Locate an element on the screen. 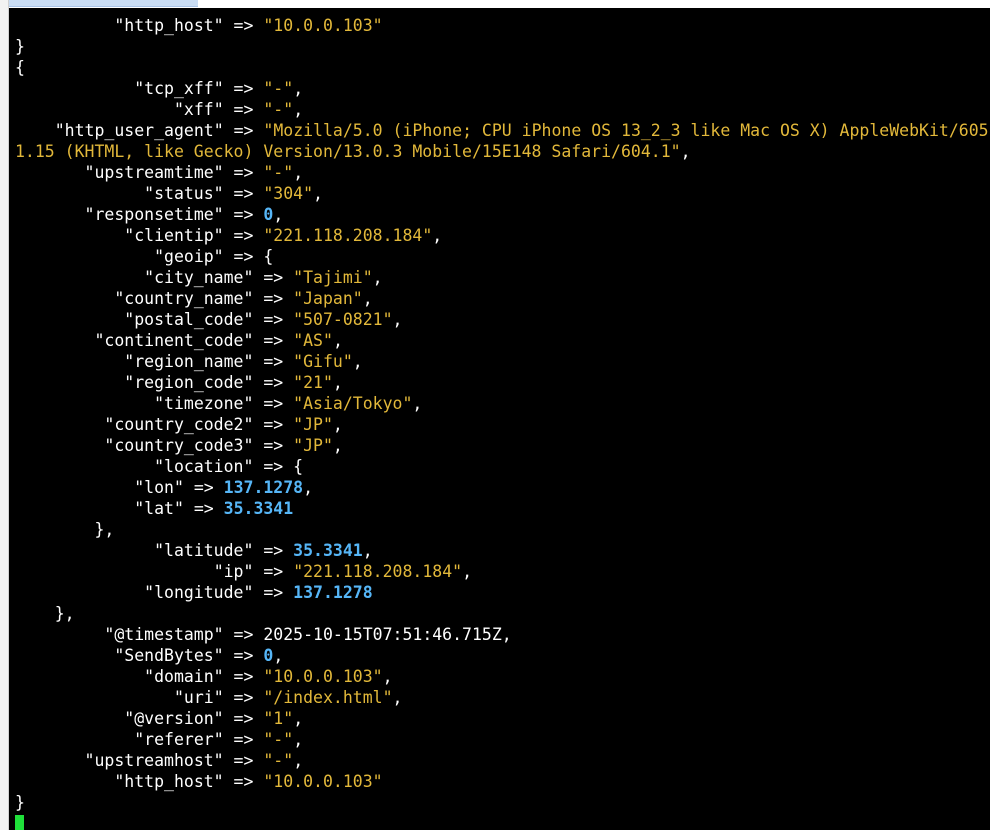 The image size is (990, 830). string-value: "Tajimi" is located at coordinates (333, 277).